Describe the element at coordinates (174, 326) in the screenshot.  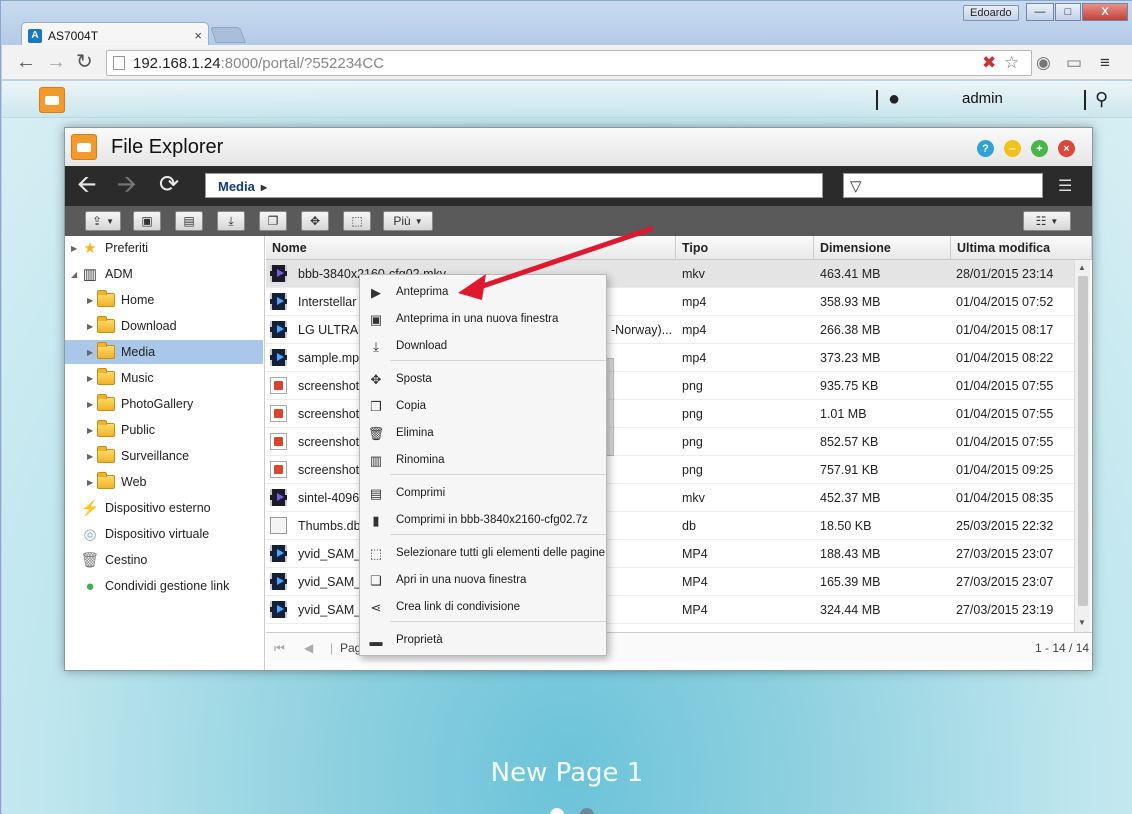
I see `tree-item-download: ▶ Download` at that location.